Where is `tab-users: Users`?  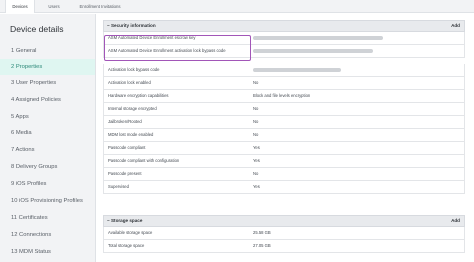
tab-users: Users is located at coordinates (54, 6).